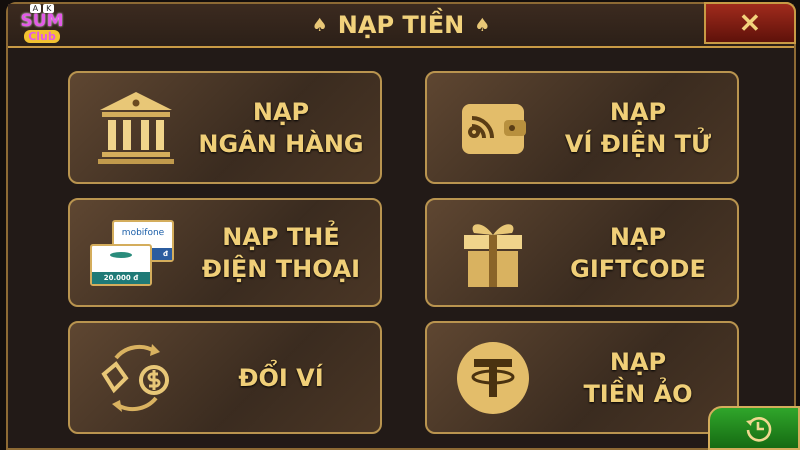 The image size is (800, 450). What do you see at coordinates (493, 377) in the screenshot?
I see `tether-coin-icon` at bounding box center [493, 377].